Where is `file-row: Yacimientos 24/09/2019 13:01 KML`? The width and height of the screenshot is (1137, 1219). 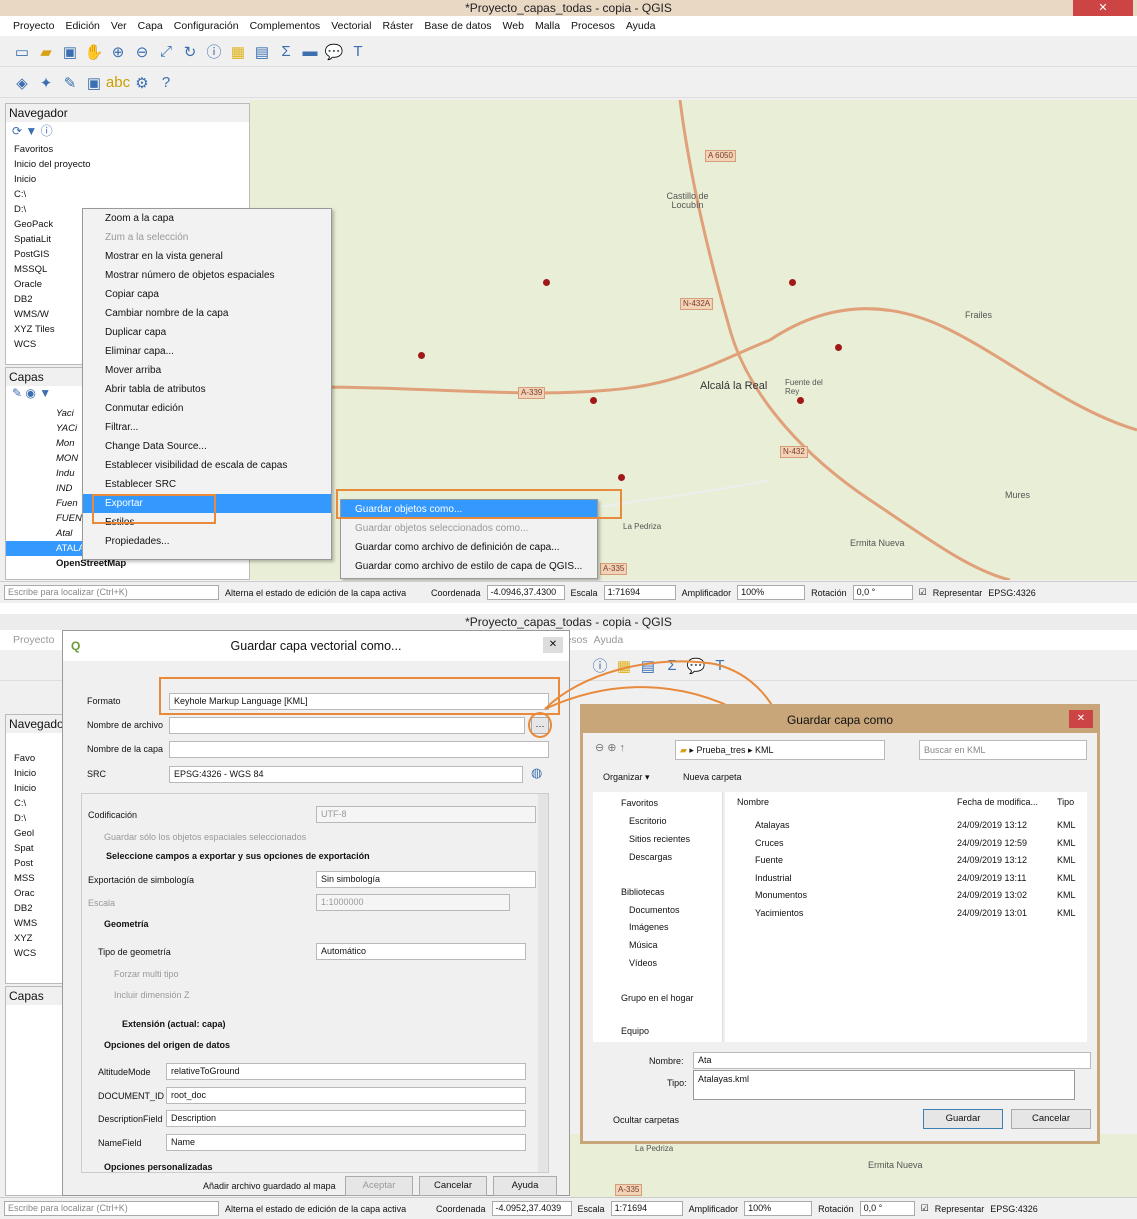 file-row: Yacimientos 24/09/2019 13:01 KML is located at coordinates (906, 914).